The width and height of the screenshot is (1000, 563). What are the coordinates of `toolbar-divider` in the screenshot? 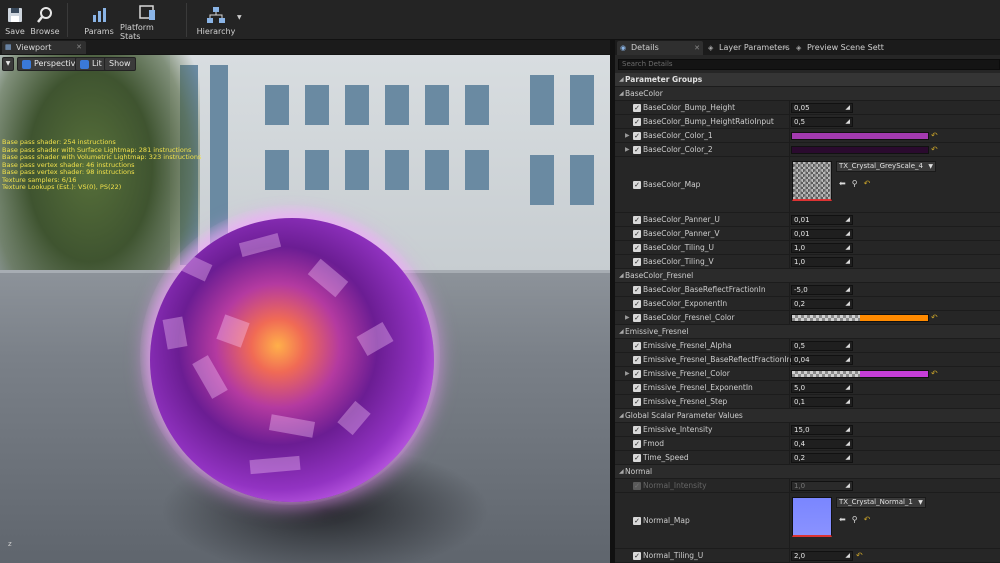 It's located at (186, 20).